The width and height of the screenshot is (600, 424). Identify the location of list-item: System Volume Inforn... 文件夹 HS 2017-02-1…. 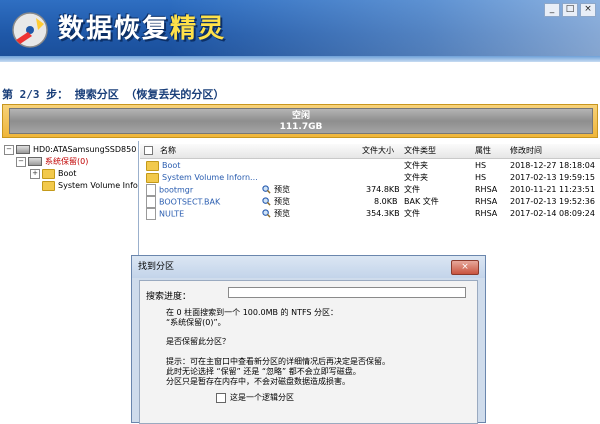
(370, 178).